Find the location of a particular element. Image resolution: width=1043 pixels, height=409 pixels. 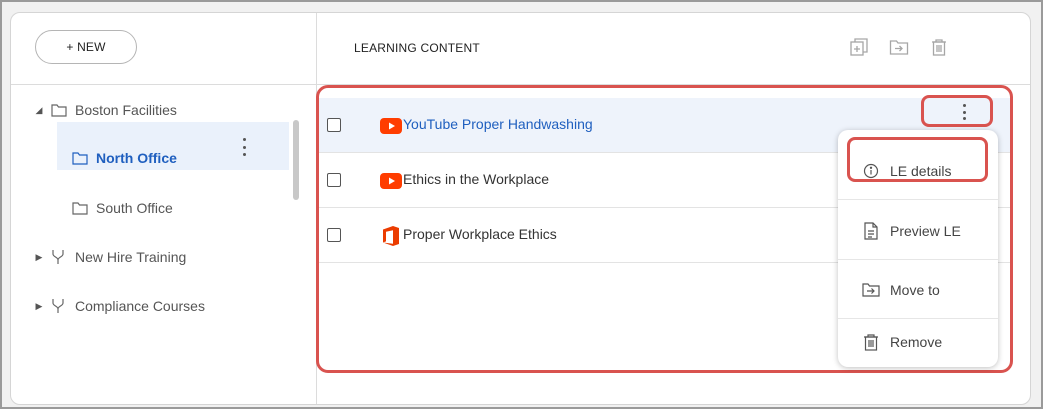

document-icon is located at coordinates (871, 230).